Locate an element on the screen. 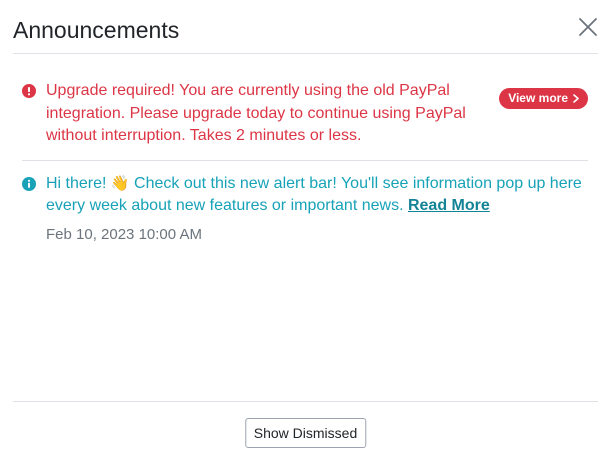 The width and height of the screenshot is (610, 455). alert-text-before: Hi there! is located at coordinates (78, 183).